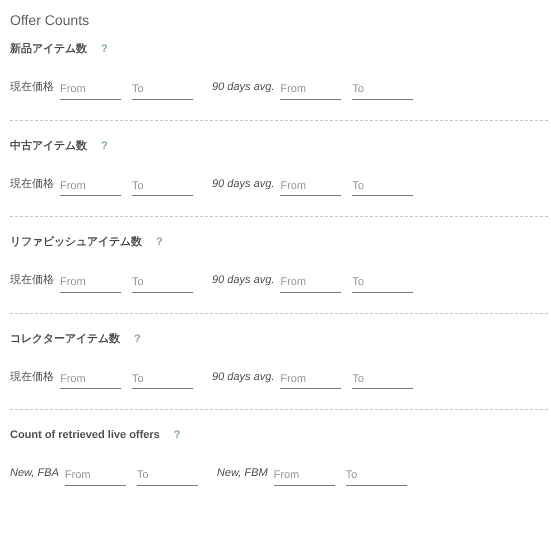 This screenshot has height=533, width=551. I want to click on filter-heading: 新品アイテム数, so click(48, 49).